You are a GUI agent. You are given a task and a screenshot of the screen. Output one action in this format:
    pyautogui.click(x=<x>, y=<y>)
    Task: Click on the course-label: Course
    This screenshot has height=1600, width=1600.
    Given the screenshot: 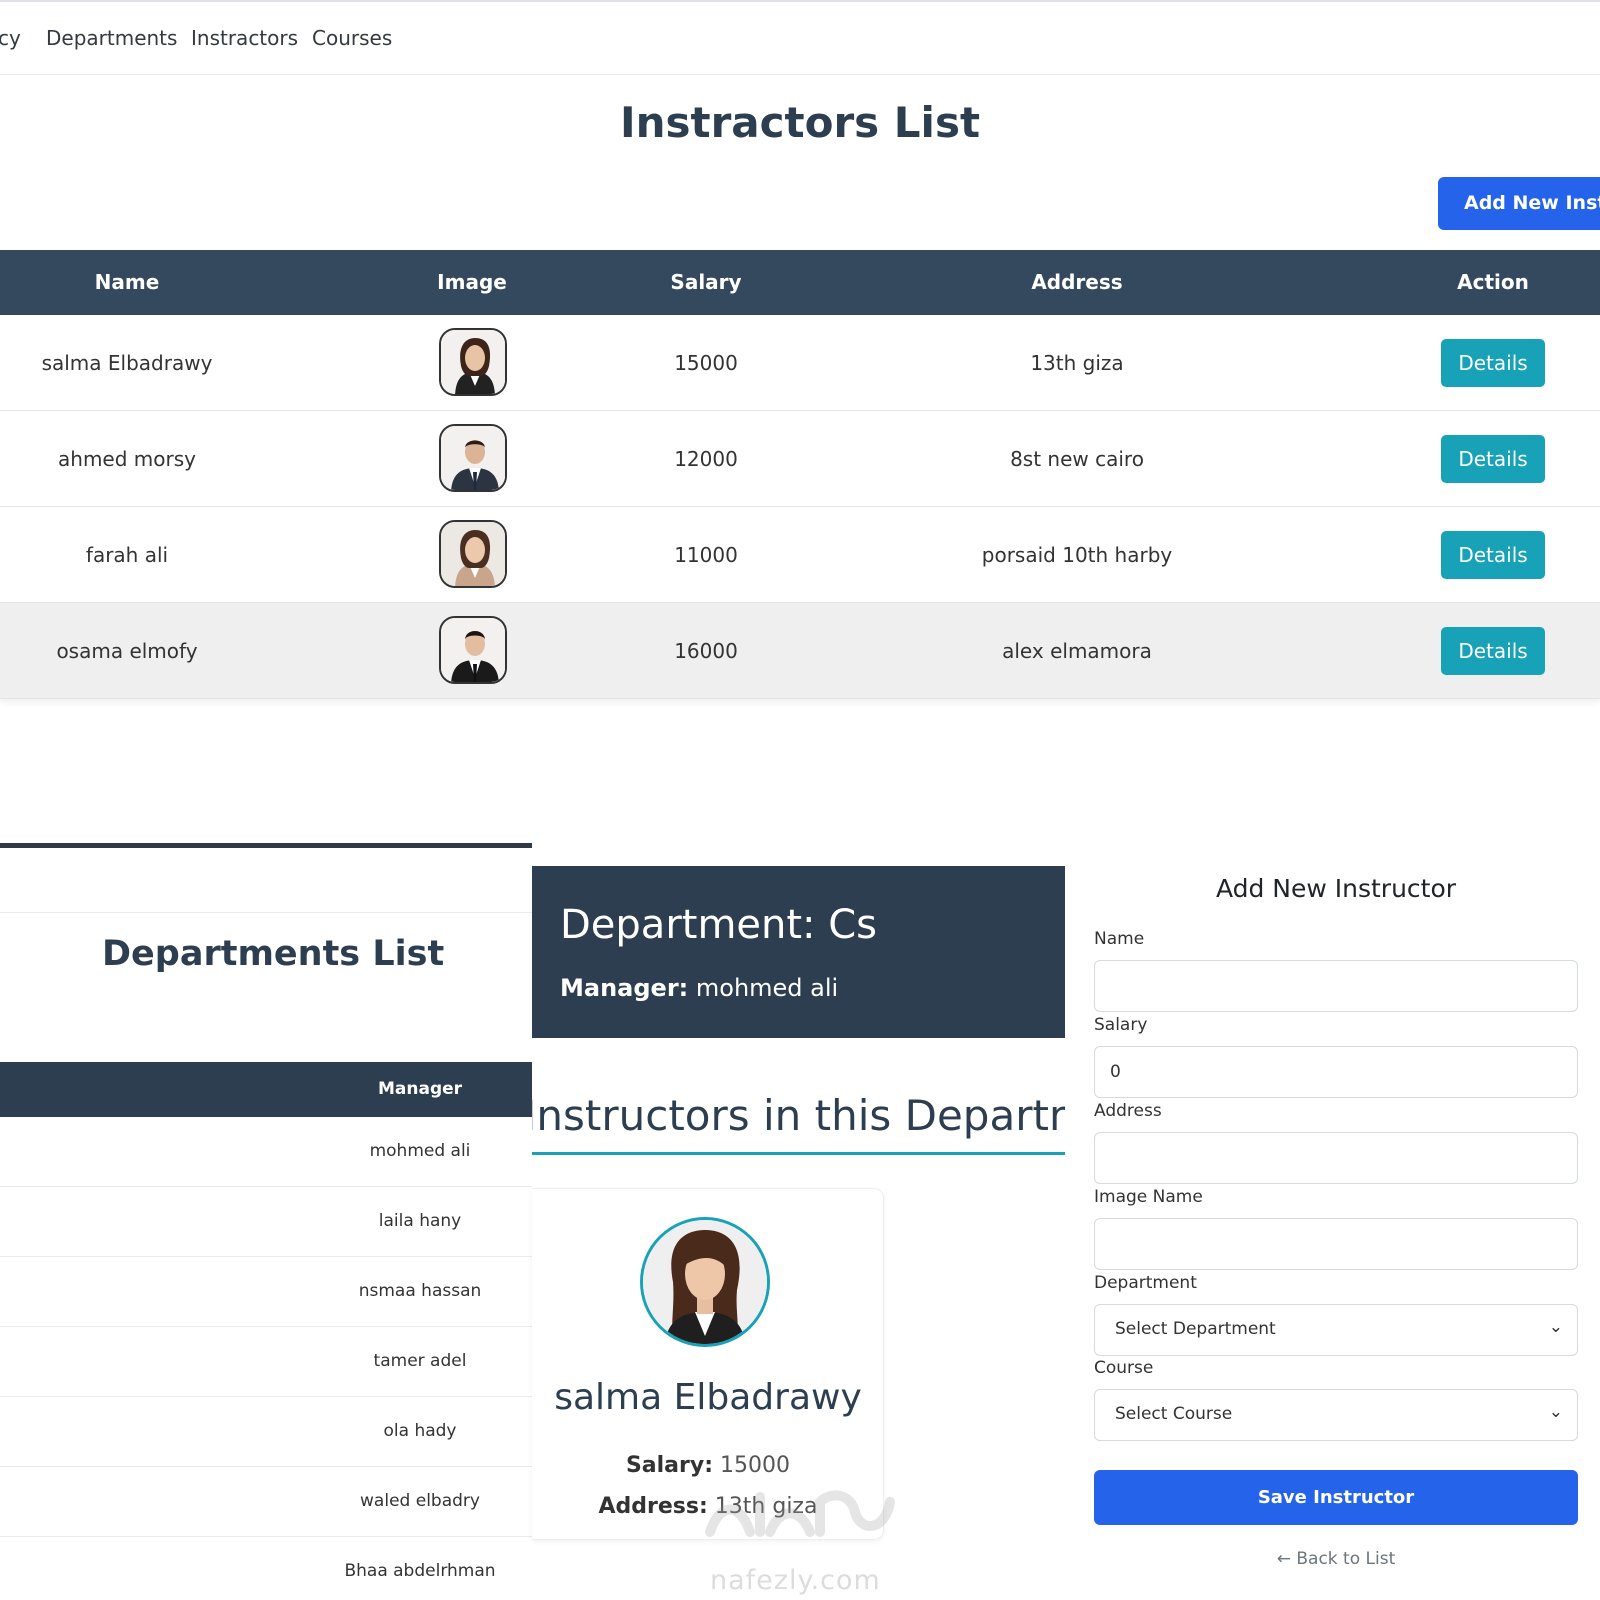 What is the action you would take?
    pyautogui.click(x=1124, y=1368)
    